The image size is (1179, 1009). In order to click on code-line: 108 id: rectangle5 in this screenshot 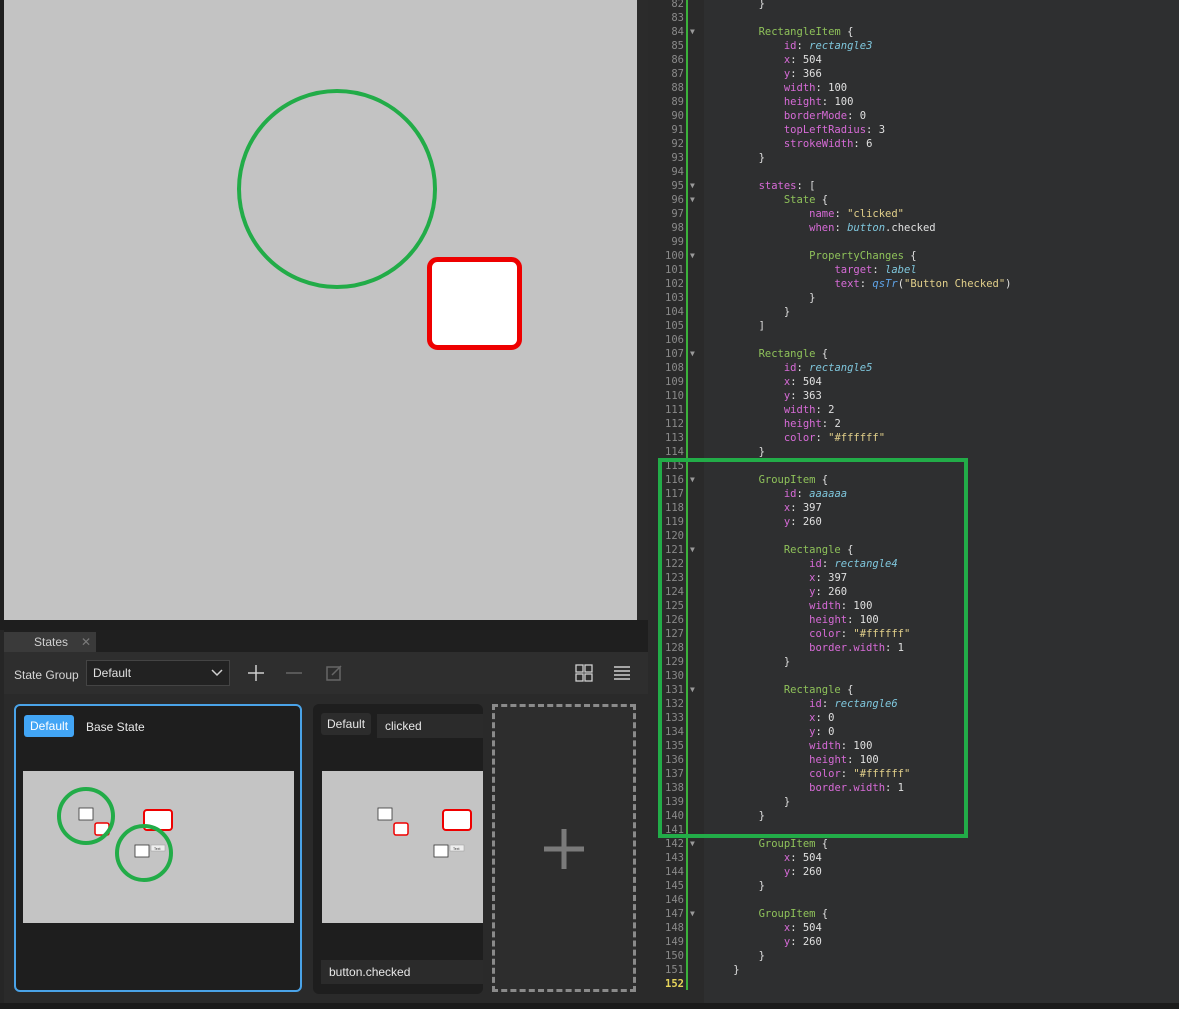, I will do `click(913, 368)`.